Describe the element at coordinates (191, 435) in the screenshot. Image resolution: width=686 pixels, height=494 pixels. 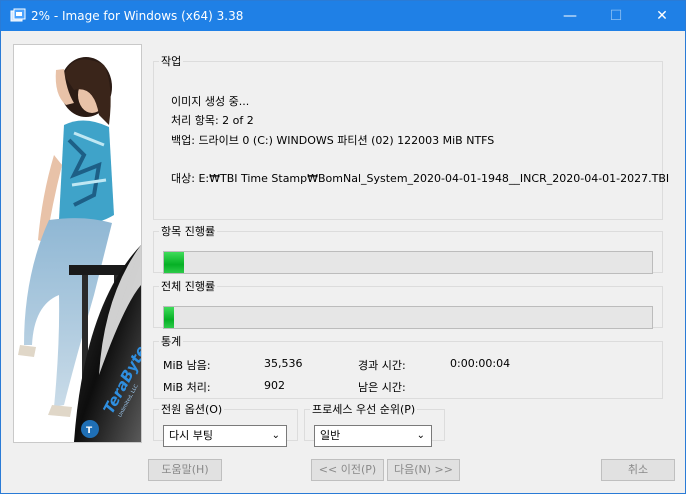
I see `power-options-value: 다시 부팅` at that location.